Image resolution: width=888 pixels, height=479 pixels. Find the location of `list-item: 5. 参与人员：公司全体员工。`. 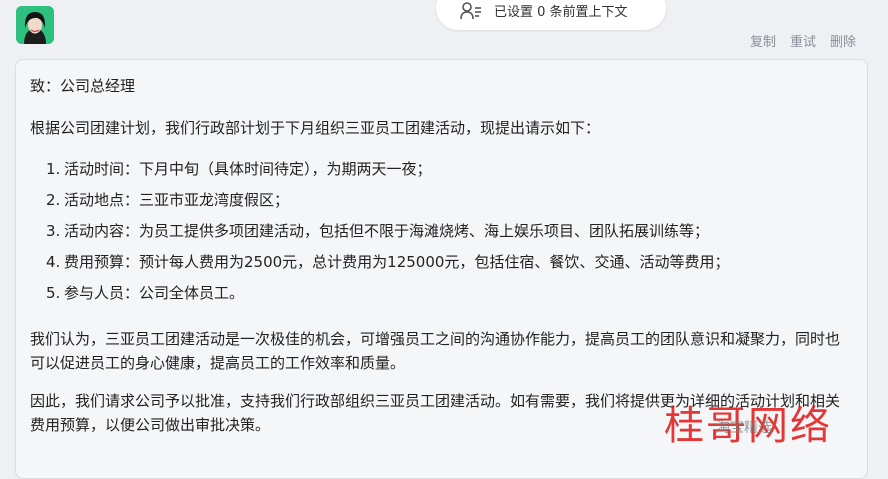

list-item: 5. 参与人员：公司全体员工。 is located at coordinates (145, 293).